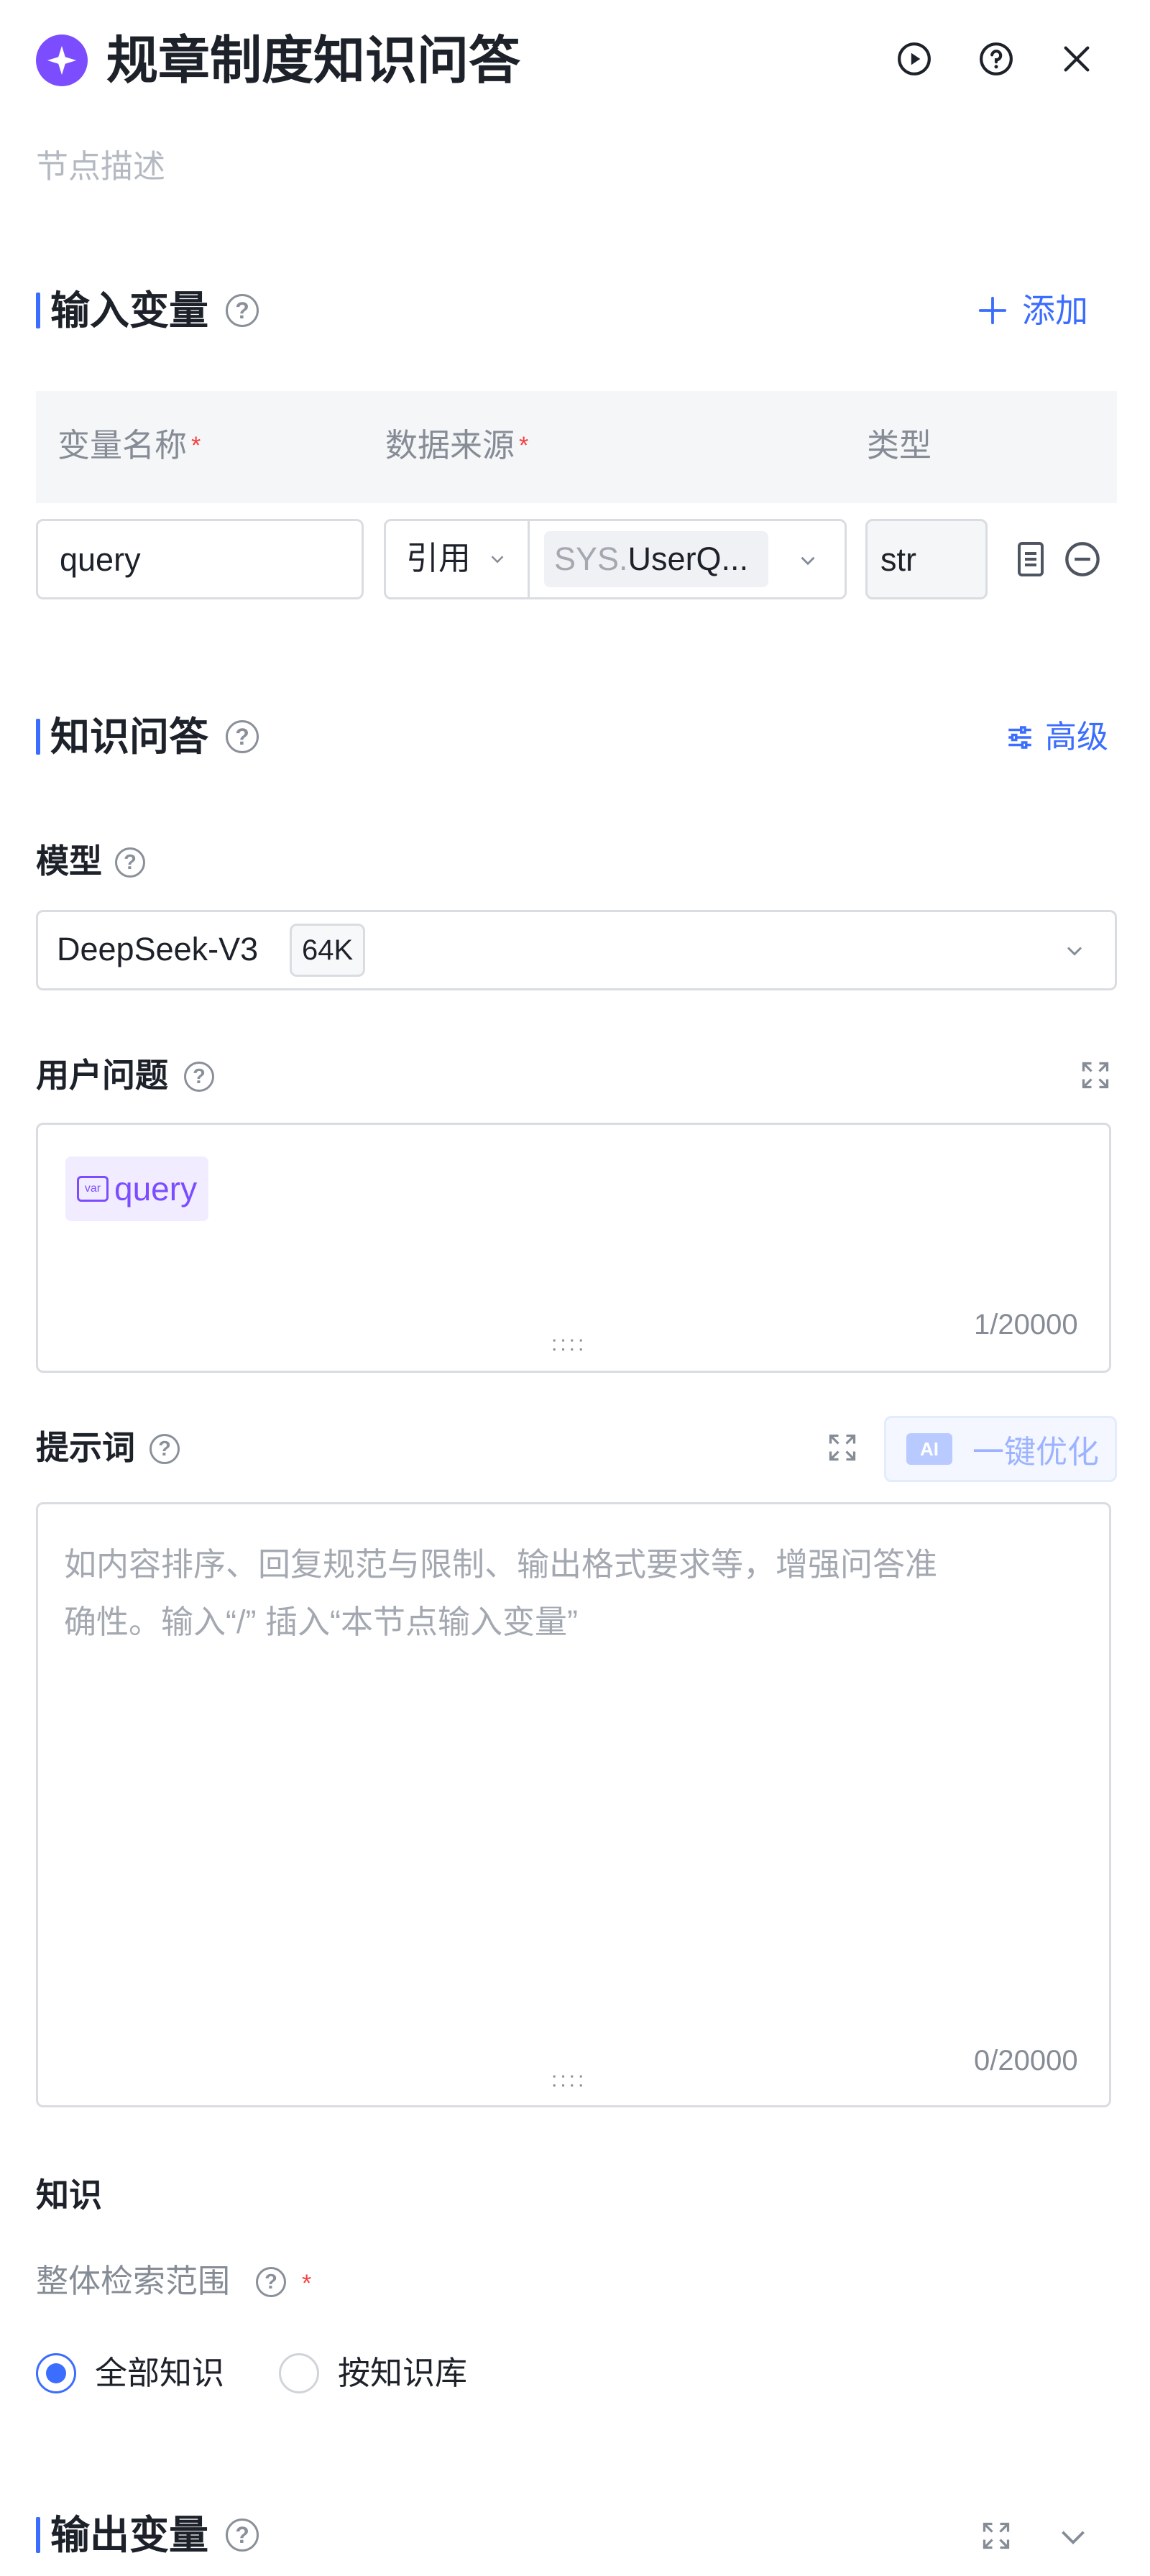 This screenshot has width=1150, height=2576. Describe the element at coordinates (1055, 310) in the screenshot. I see `add-label: 添加` at that location.